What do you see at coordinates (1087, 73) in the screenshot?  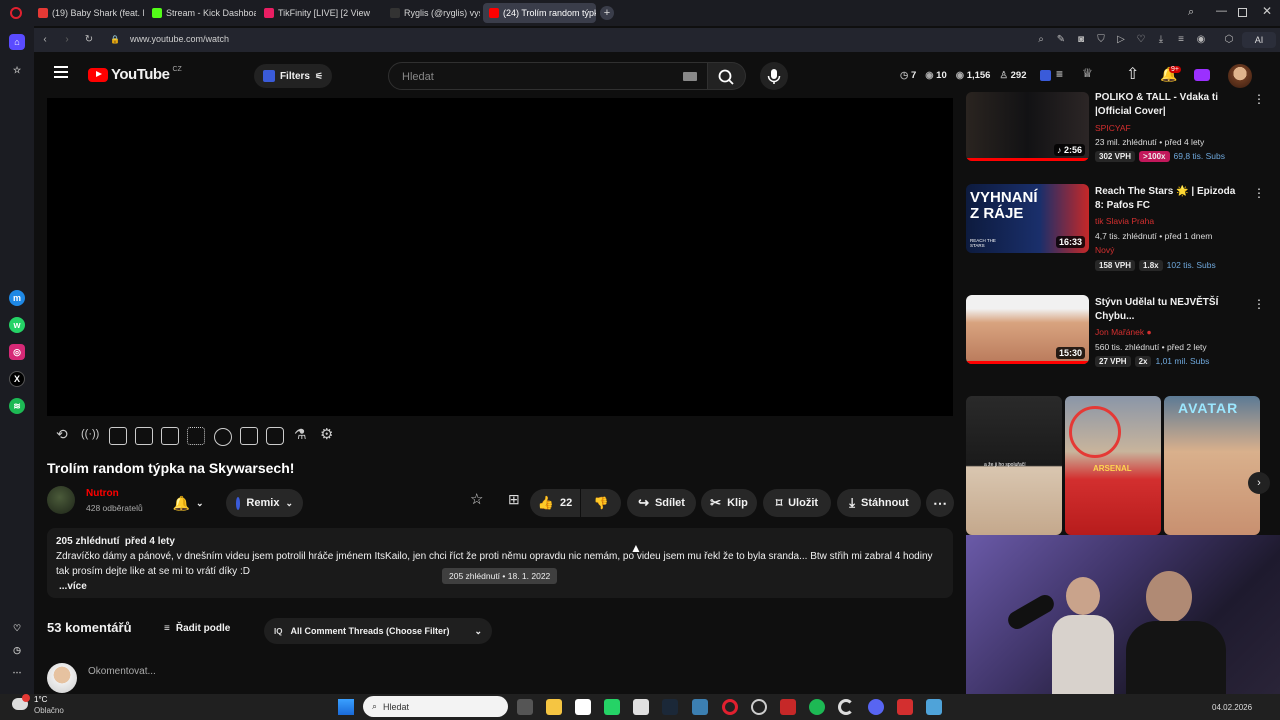 I see `trophy-icon: ♕` at bounding box center [1087, 73].